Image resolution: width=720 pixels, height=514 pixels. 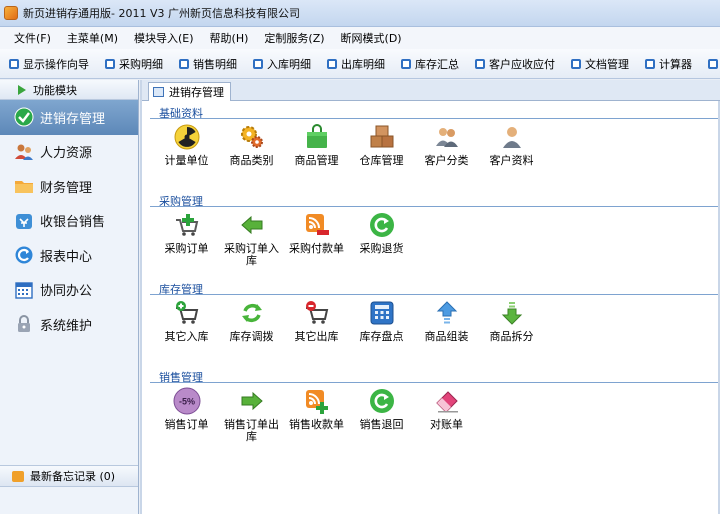 I want to click on cart-add-icon, so click(x=187, y=225).